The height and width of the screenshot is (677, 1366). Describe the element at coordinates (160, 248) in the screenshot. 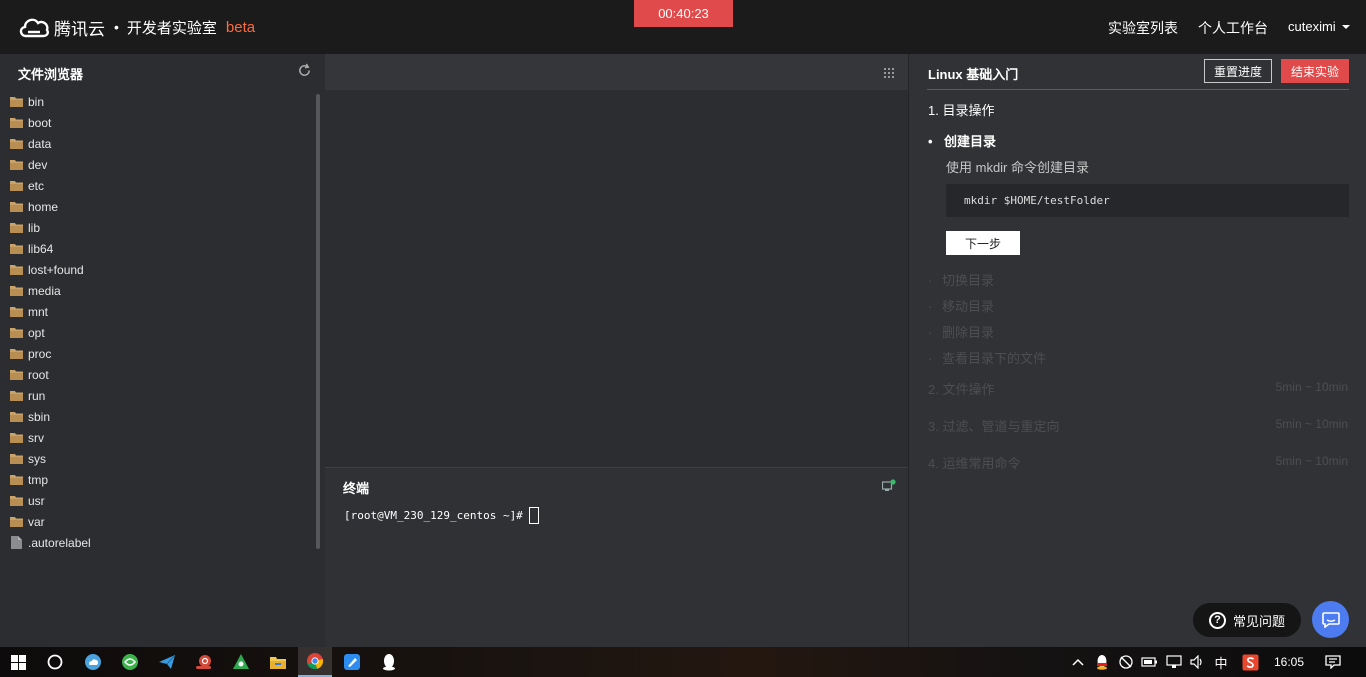

I see `file-item: lib64` at that location.